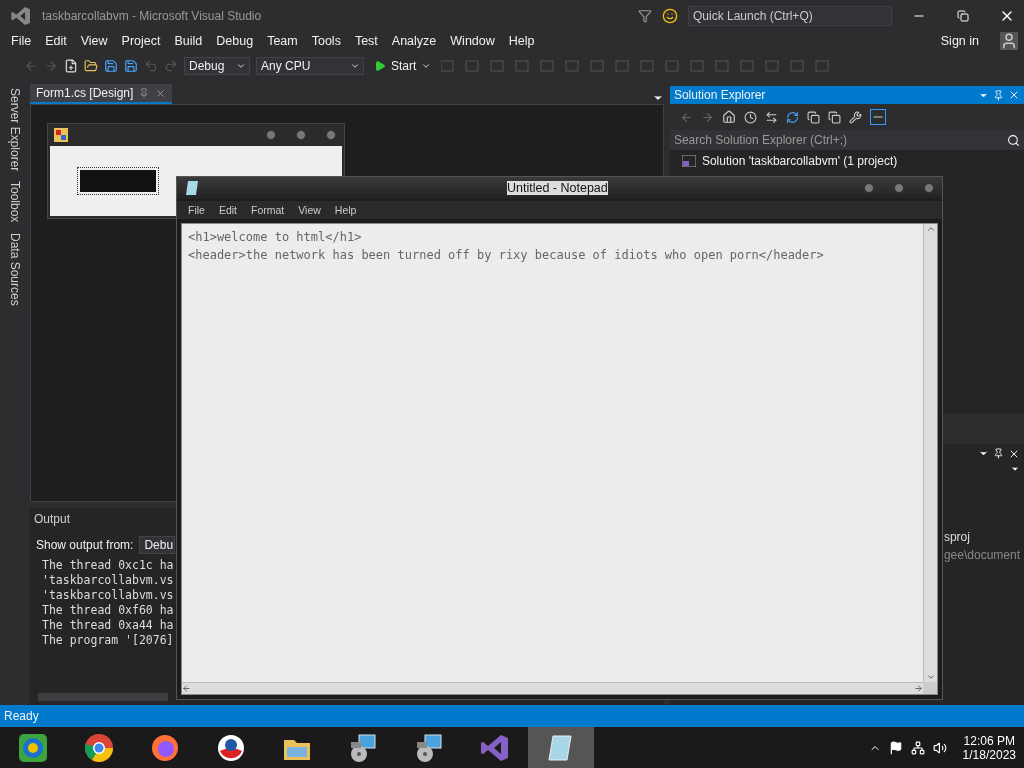  I want to click on notepad-minimize-button, so click(869, 188).